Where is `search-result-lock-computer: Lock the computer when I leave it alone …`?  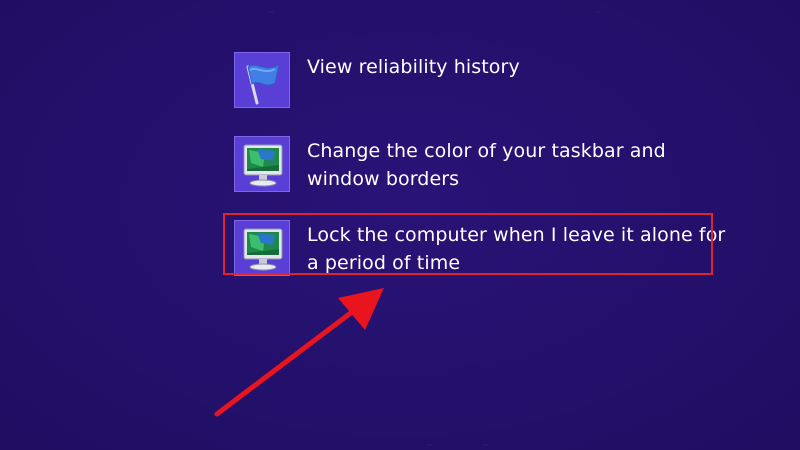 search-result-lock-computer: Lock the computer when I leave it alone … is located at coordinates (476, 255).